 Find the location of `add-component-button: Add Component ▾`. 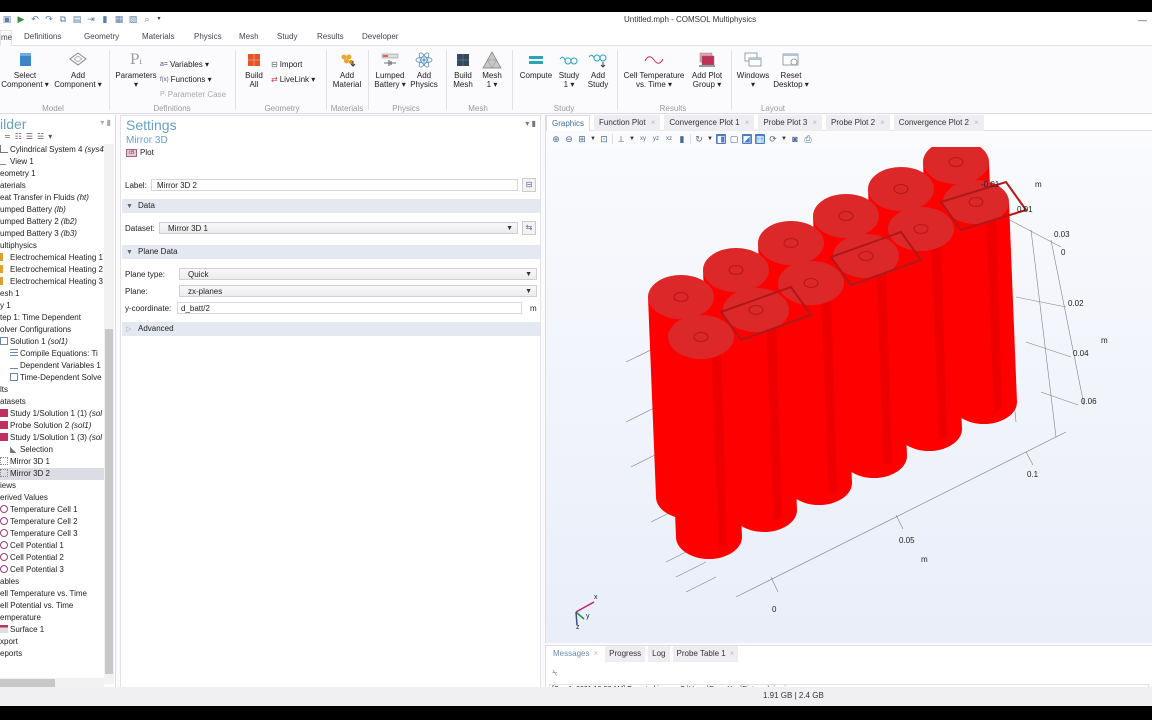

add-component-button: Add Component ▾ is located at coordinates (78, 70).